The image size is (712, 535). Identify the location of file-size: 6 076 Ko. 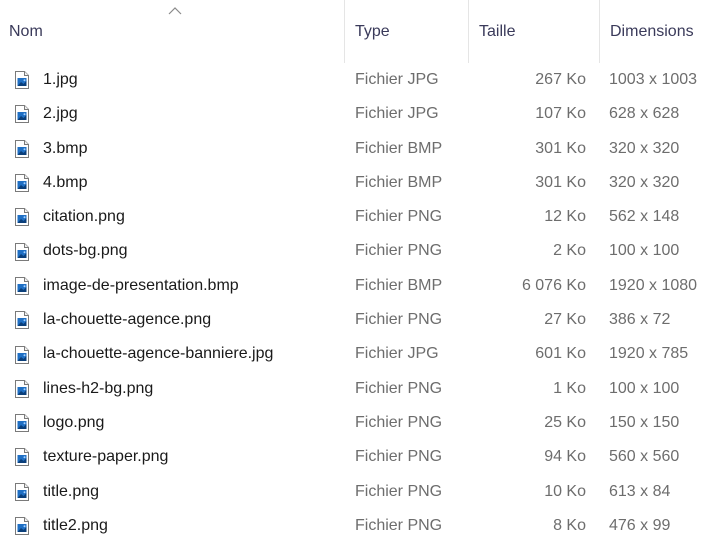
(553, 285).